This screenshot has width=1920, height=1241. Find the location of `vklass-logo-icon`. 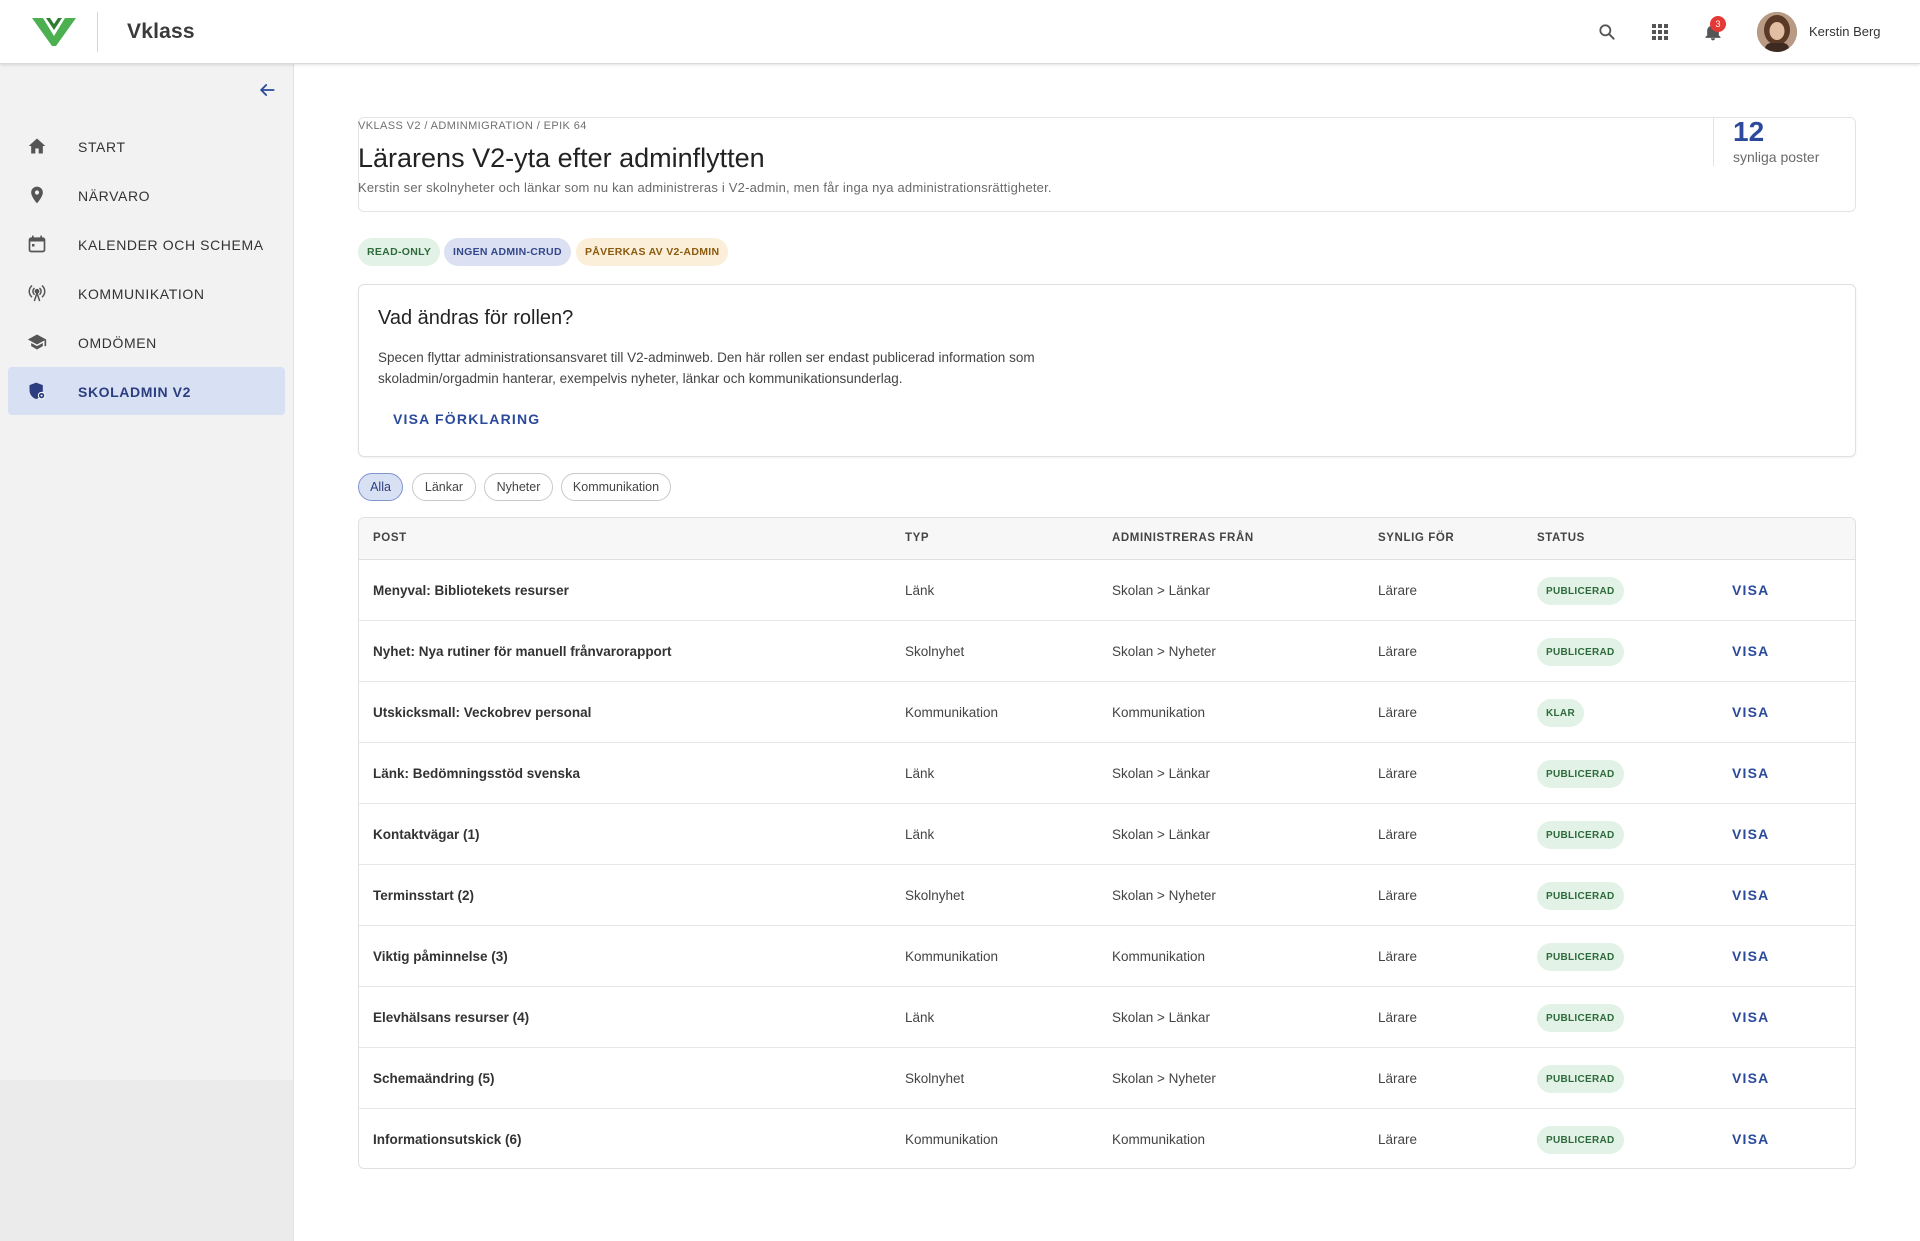

vklass-logo-icon is located at coordinates (54, 32).